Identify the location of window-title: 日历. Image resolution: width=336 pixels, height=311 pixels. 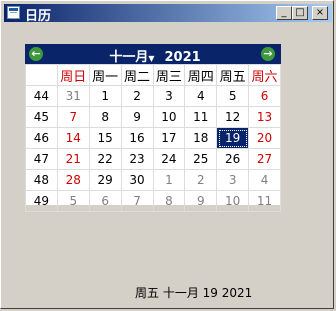
(38, 16).